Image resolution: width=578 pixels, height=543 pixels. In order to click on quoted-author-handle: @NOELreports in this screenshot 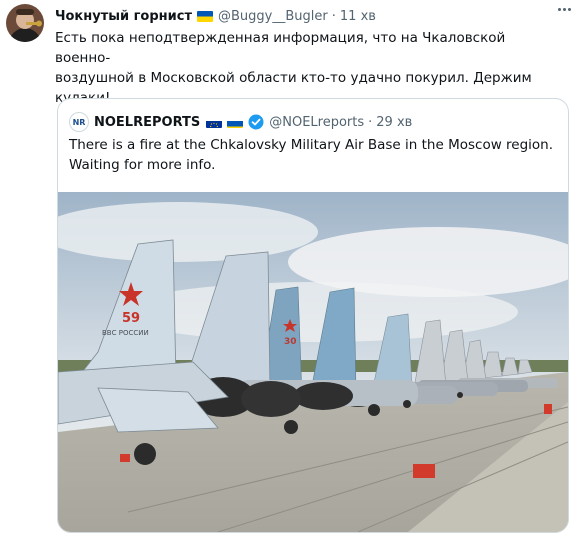, I will do `click(317, 122)`.